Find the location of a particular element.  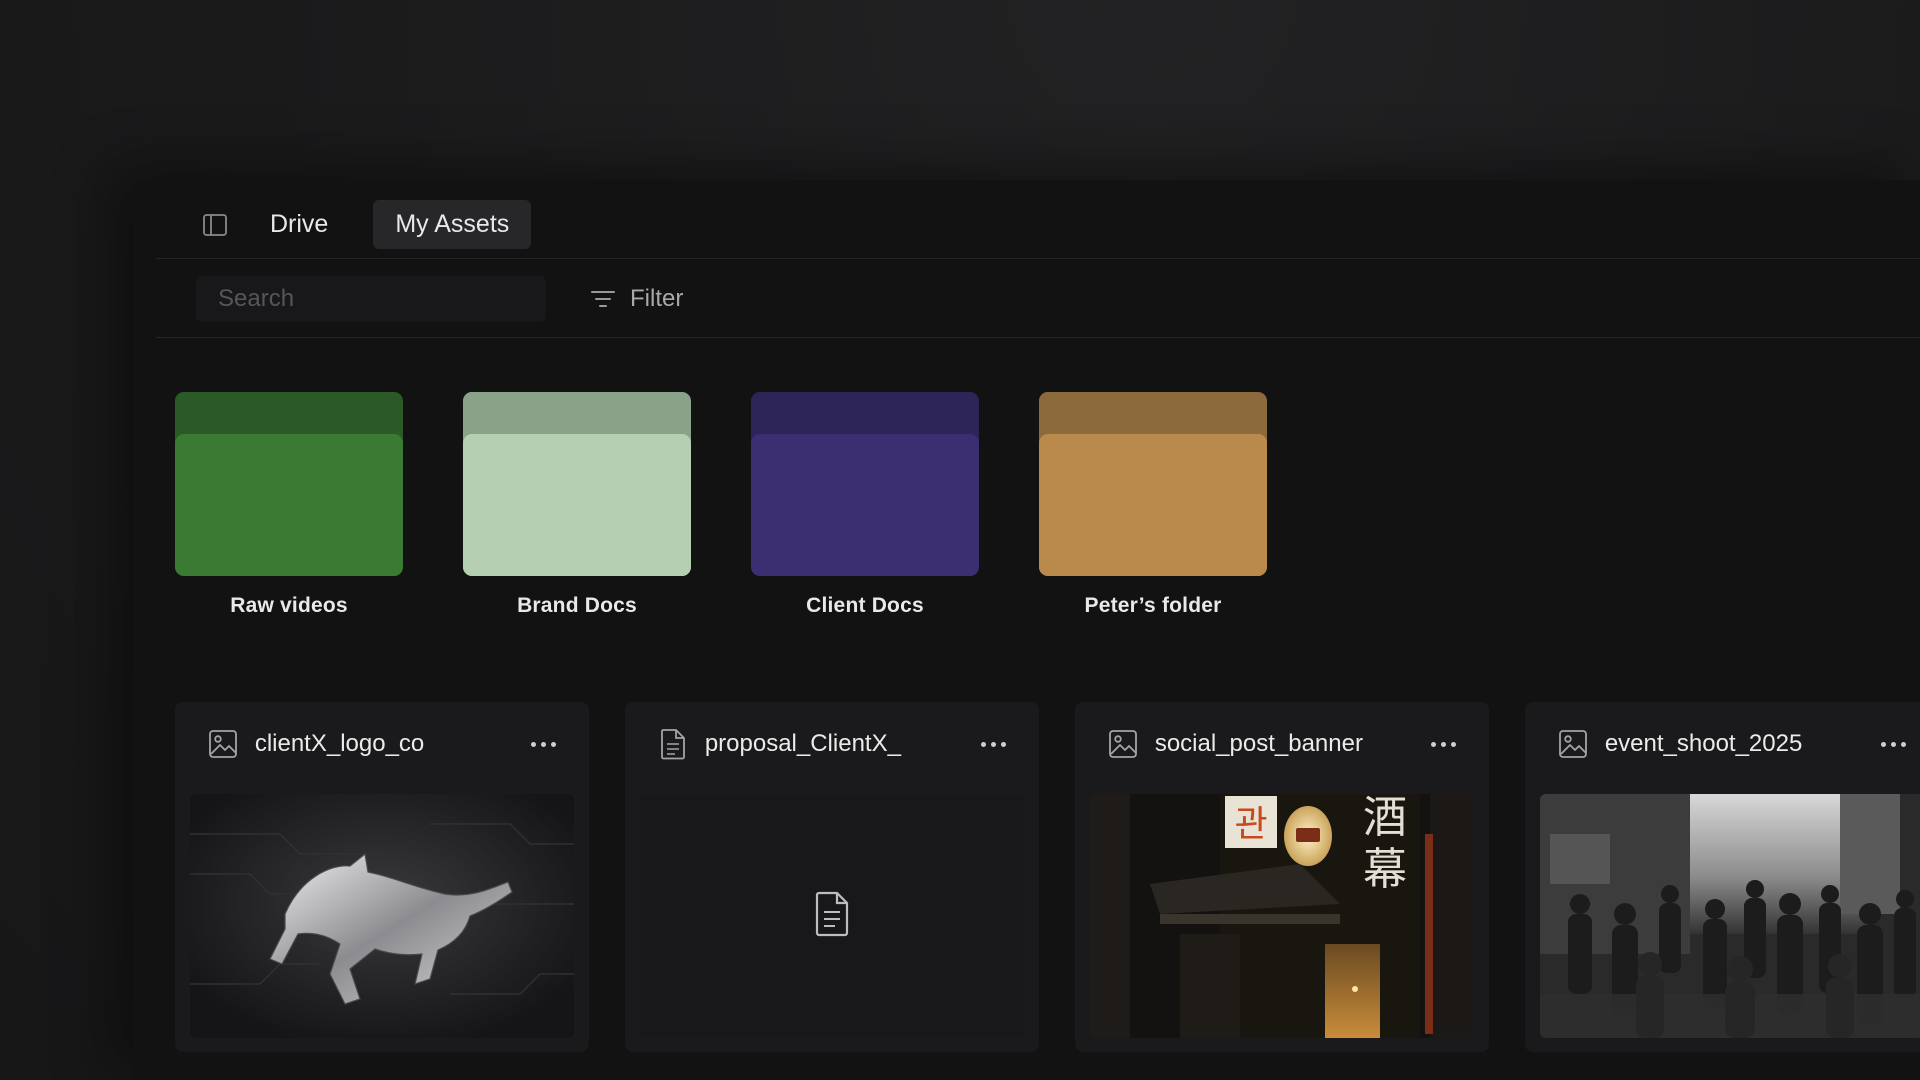

folder-label: Raw videos is located at coordinates (289, 605).